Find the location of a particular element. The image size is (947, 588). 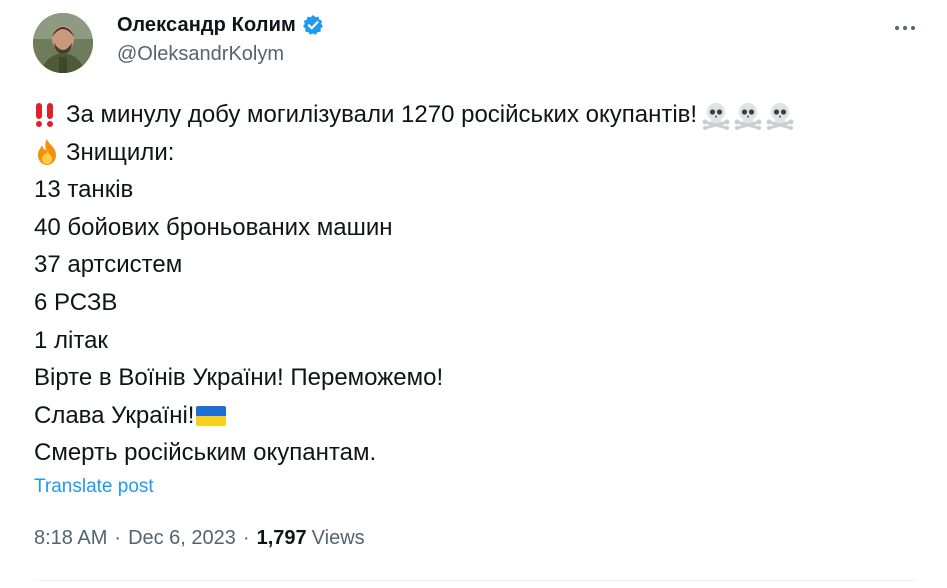

post-line: 40 бойових броньованих машин is located at coordinates (474, 228).